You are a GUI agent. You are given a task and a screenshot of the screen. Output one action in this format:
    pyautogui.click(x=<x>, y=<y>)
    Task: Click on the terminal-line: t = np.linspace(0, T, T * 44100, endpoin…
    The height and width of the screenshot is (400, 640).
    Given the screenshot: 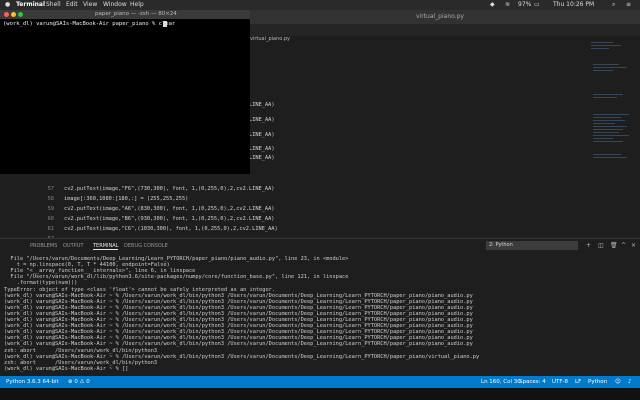 What is the action you would take?
    pyautogui.click(x=87, y=265)
    